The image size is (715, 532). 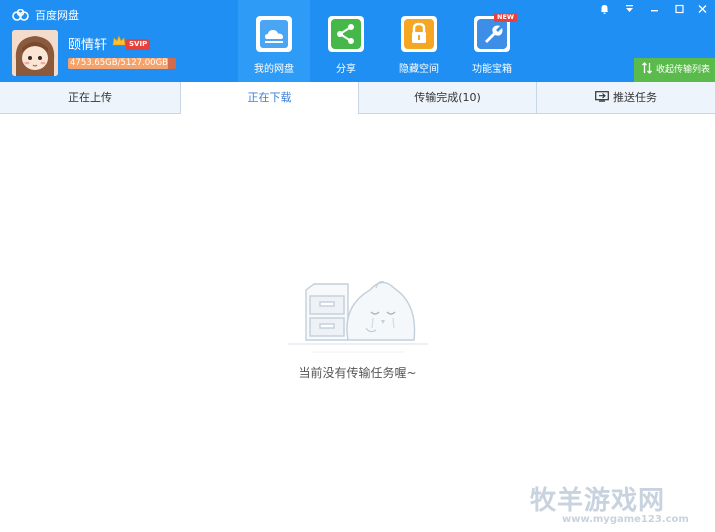 I want to click on app-title: 百度网盘, so click(x=45, y=15).